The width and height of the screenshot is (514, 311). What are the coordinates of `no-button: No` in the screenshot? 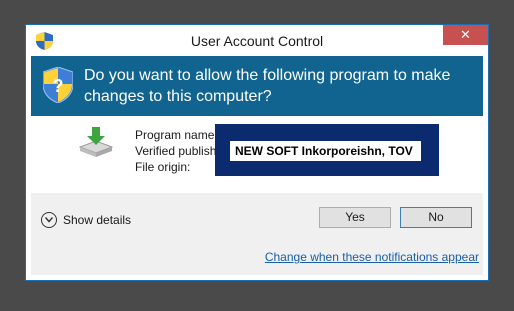 It's located at (436, 217).